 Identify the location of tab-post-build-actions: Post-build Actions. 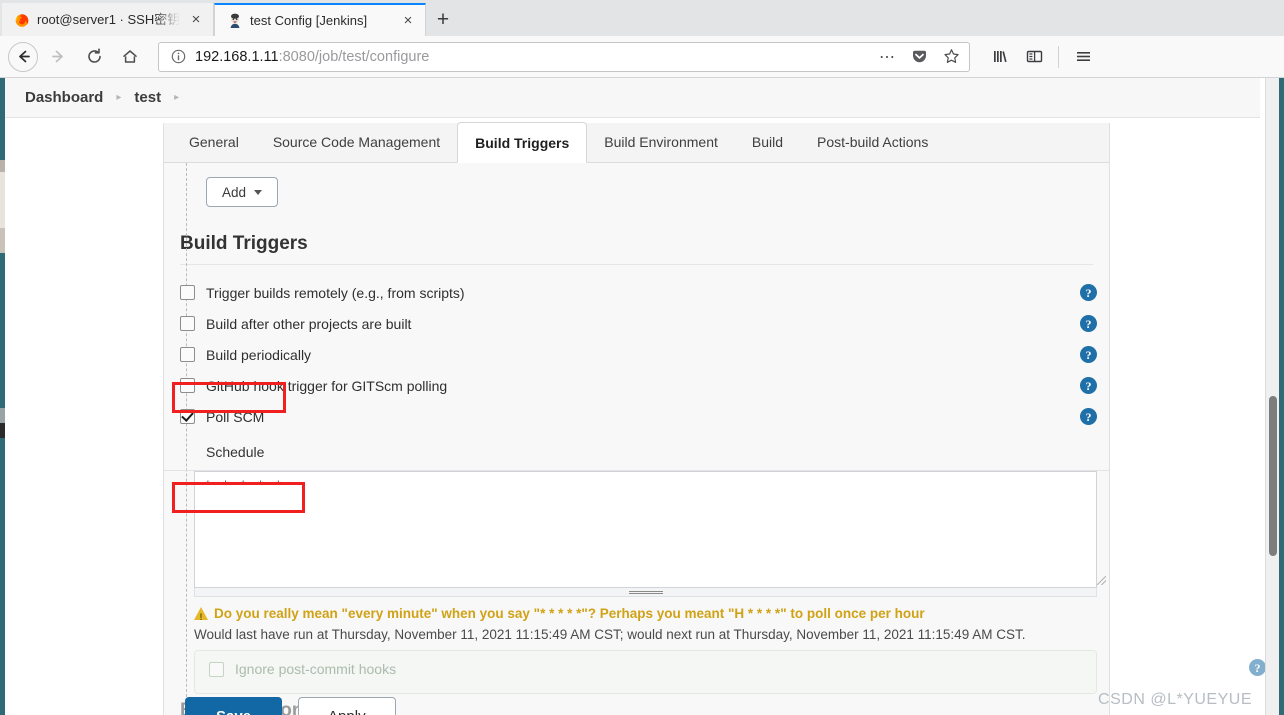
(872, 142).